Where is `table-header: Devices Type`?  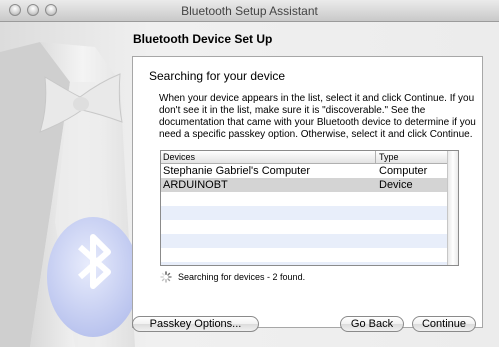 table-header: Devices Type is located at coordinates (304, 157).